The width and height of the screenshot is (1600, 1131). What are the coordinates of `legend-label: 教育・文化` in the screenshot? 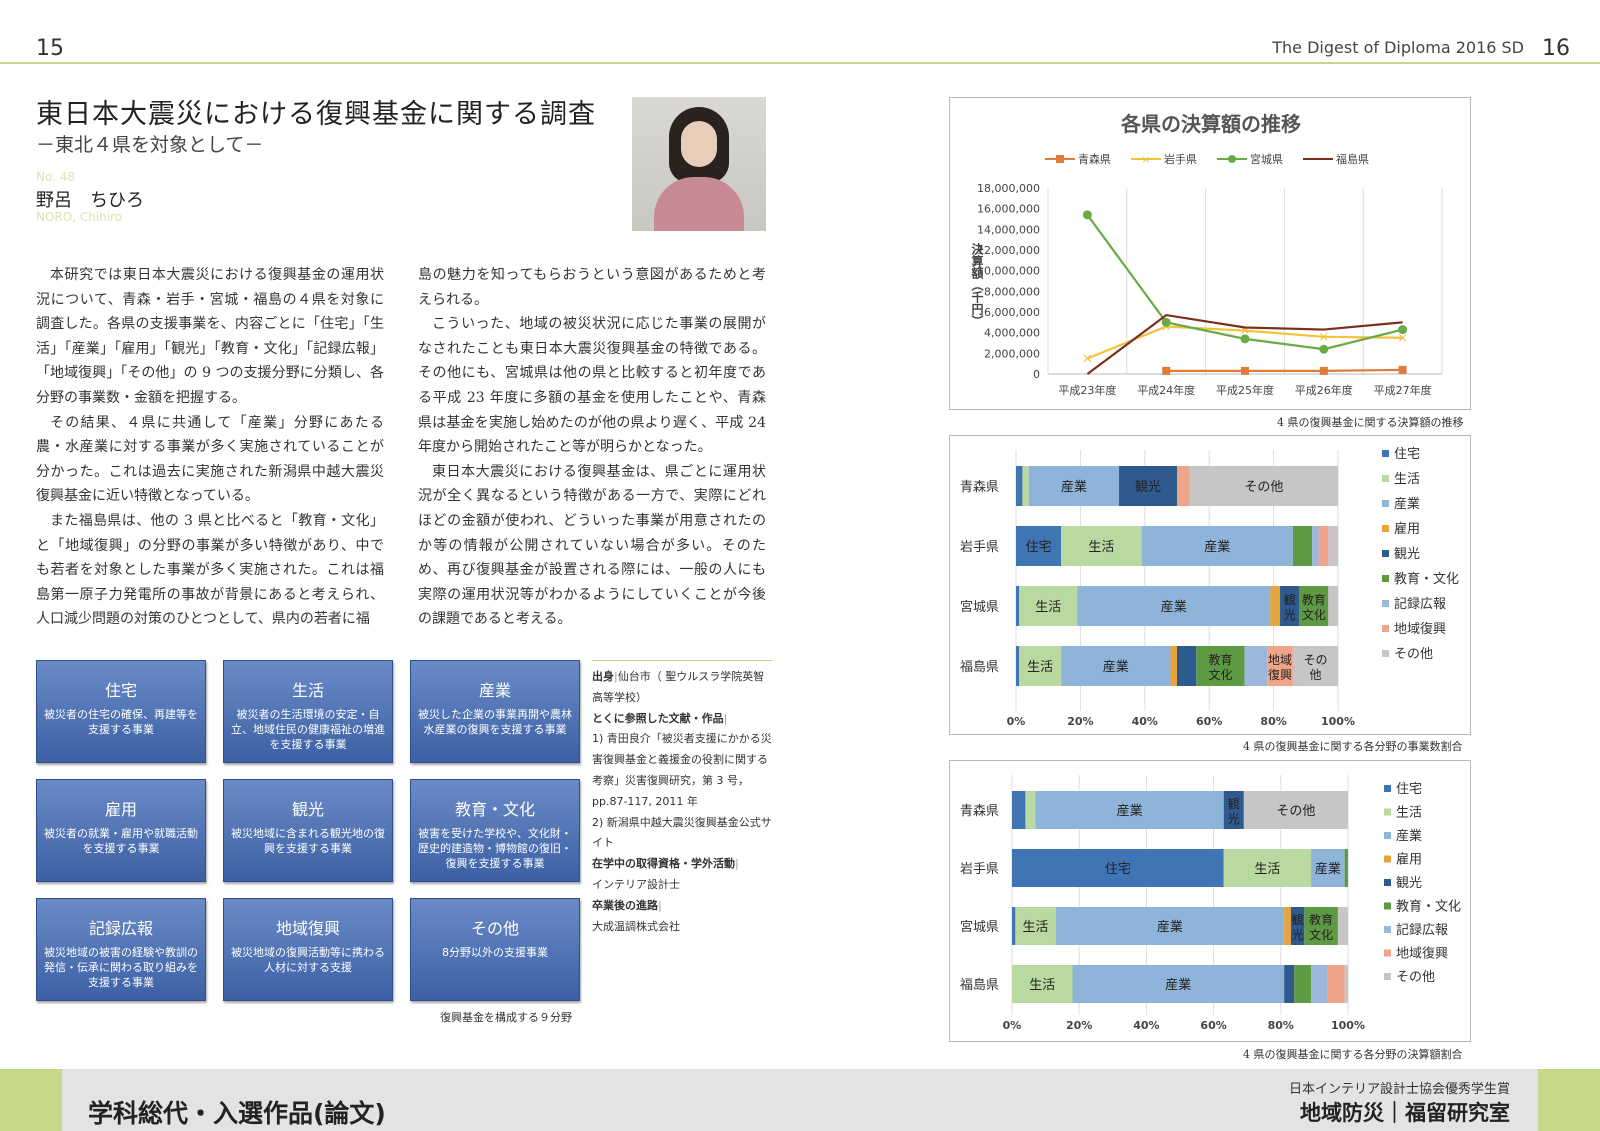 It's located at (1428, 907).